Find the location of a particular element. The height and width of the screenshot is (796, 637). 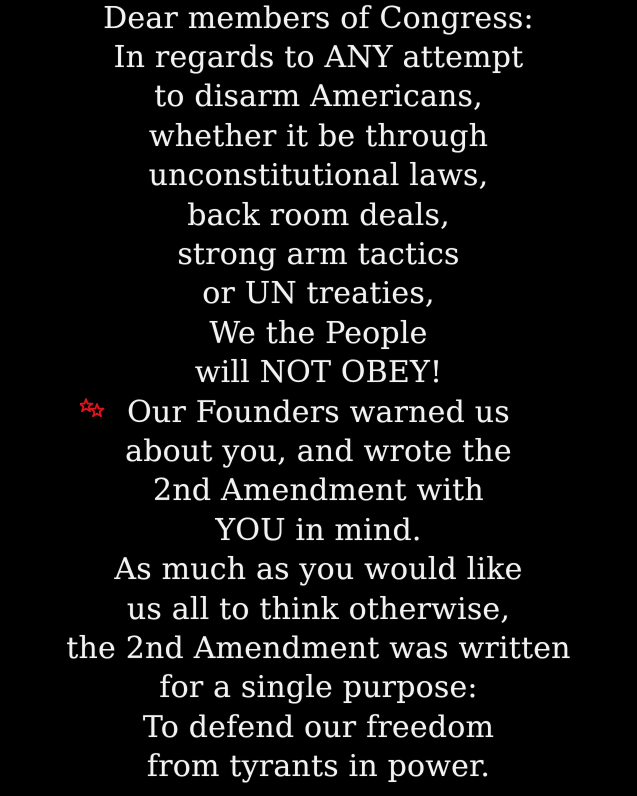

message-line-7: strong arm tactics is located at coordinates (318, 254).